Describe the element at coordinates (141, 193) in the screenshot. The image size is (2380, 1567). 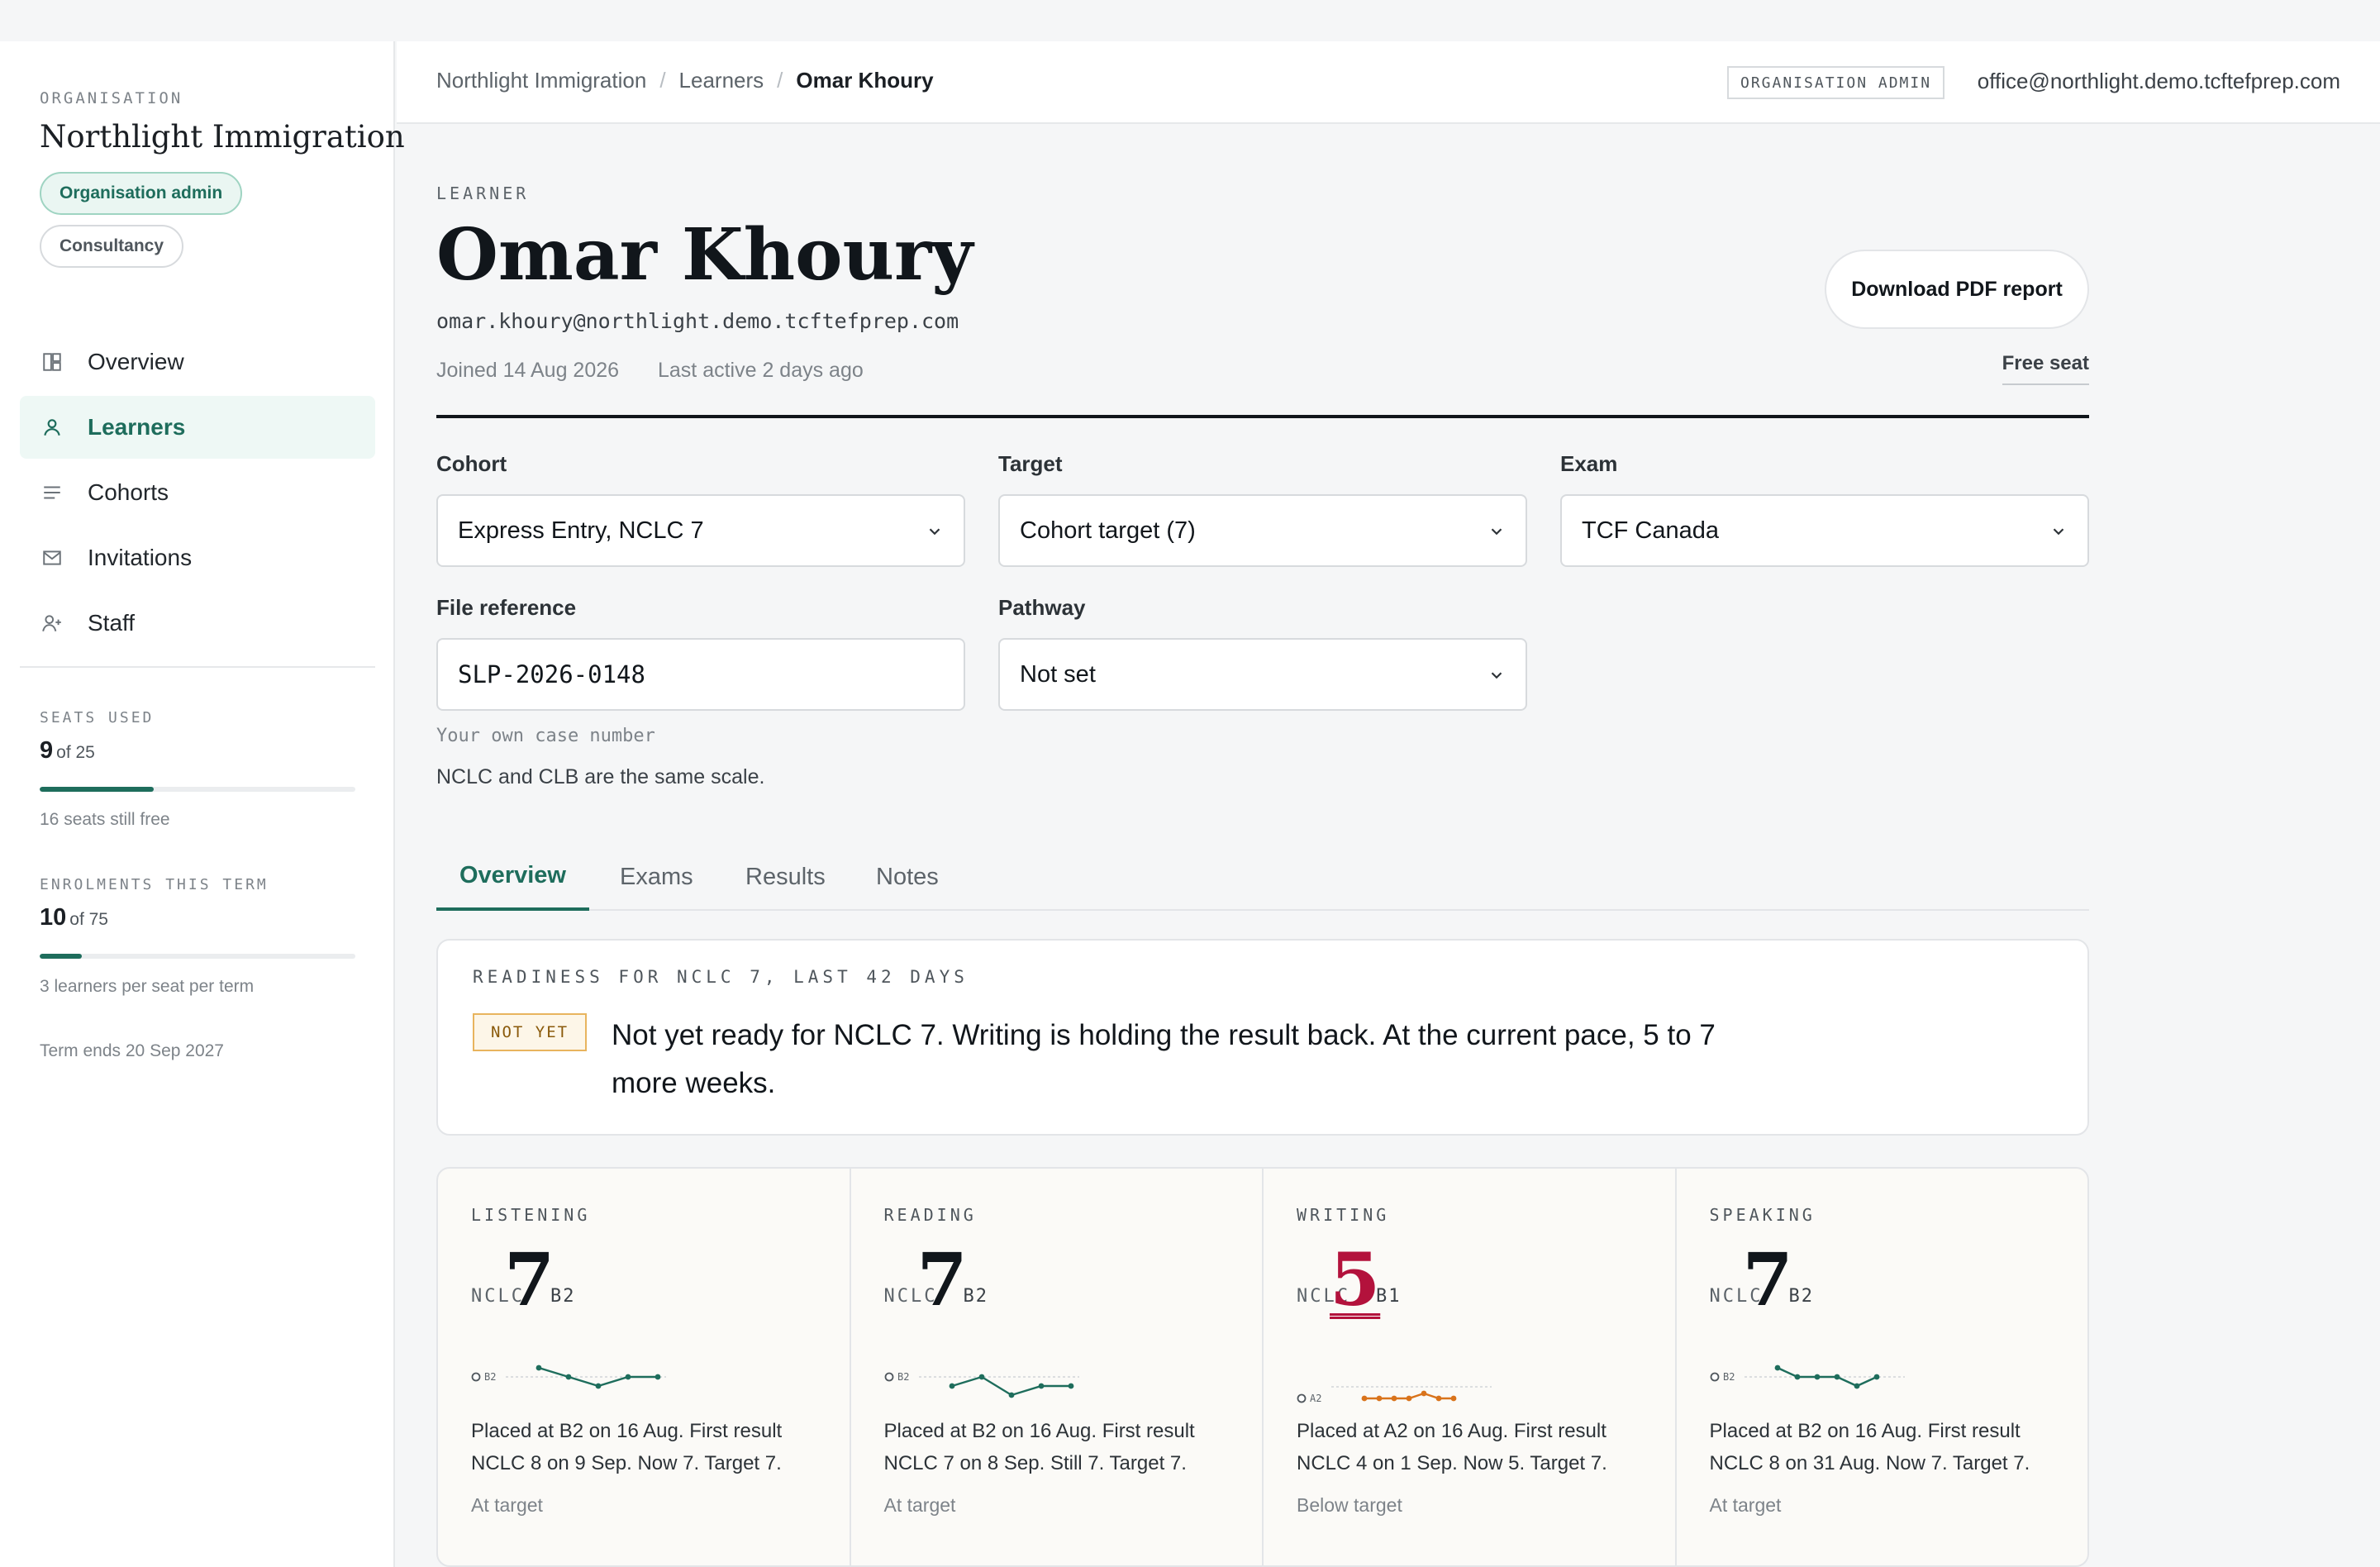
I see `role-pill: Organisation admin` at that location.